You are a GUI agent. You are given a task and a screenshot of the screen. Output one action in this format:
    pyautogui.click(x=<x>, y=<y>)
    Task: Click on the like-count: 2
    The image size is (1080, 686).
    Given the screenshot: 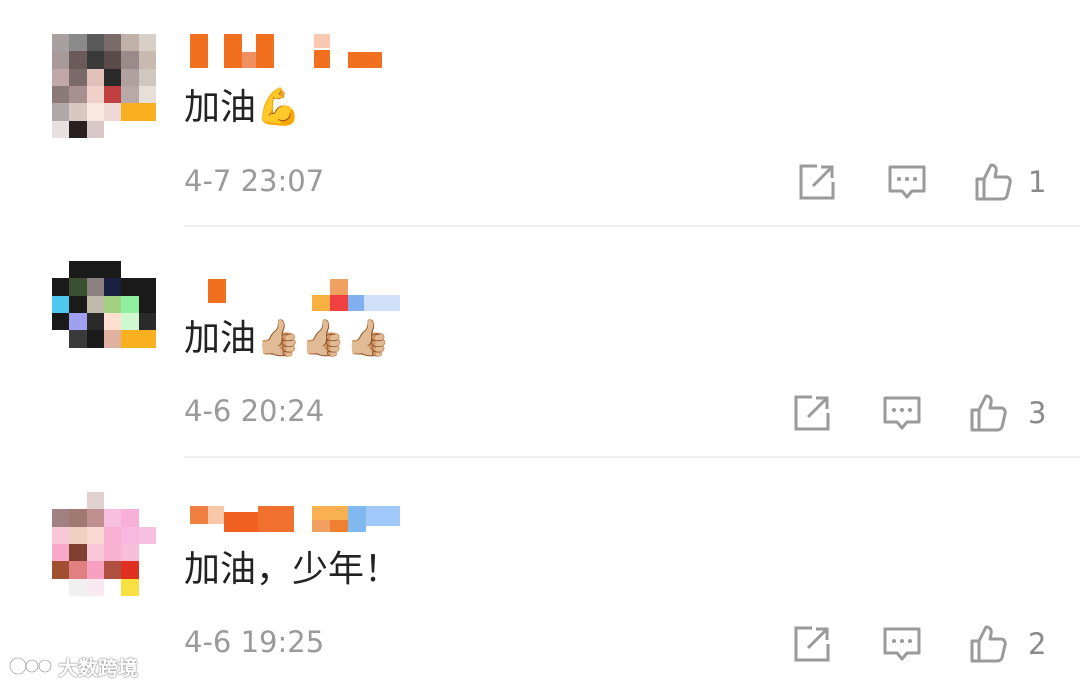 What is the action you would take?
    pyautogui.click(x=1037, y=644)
    